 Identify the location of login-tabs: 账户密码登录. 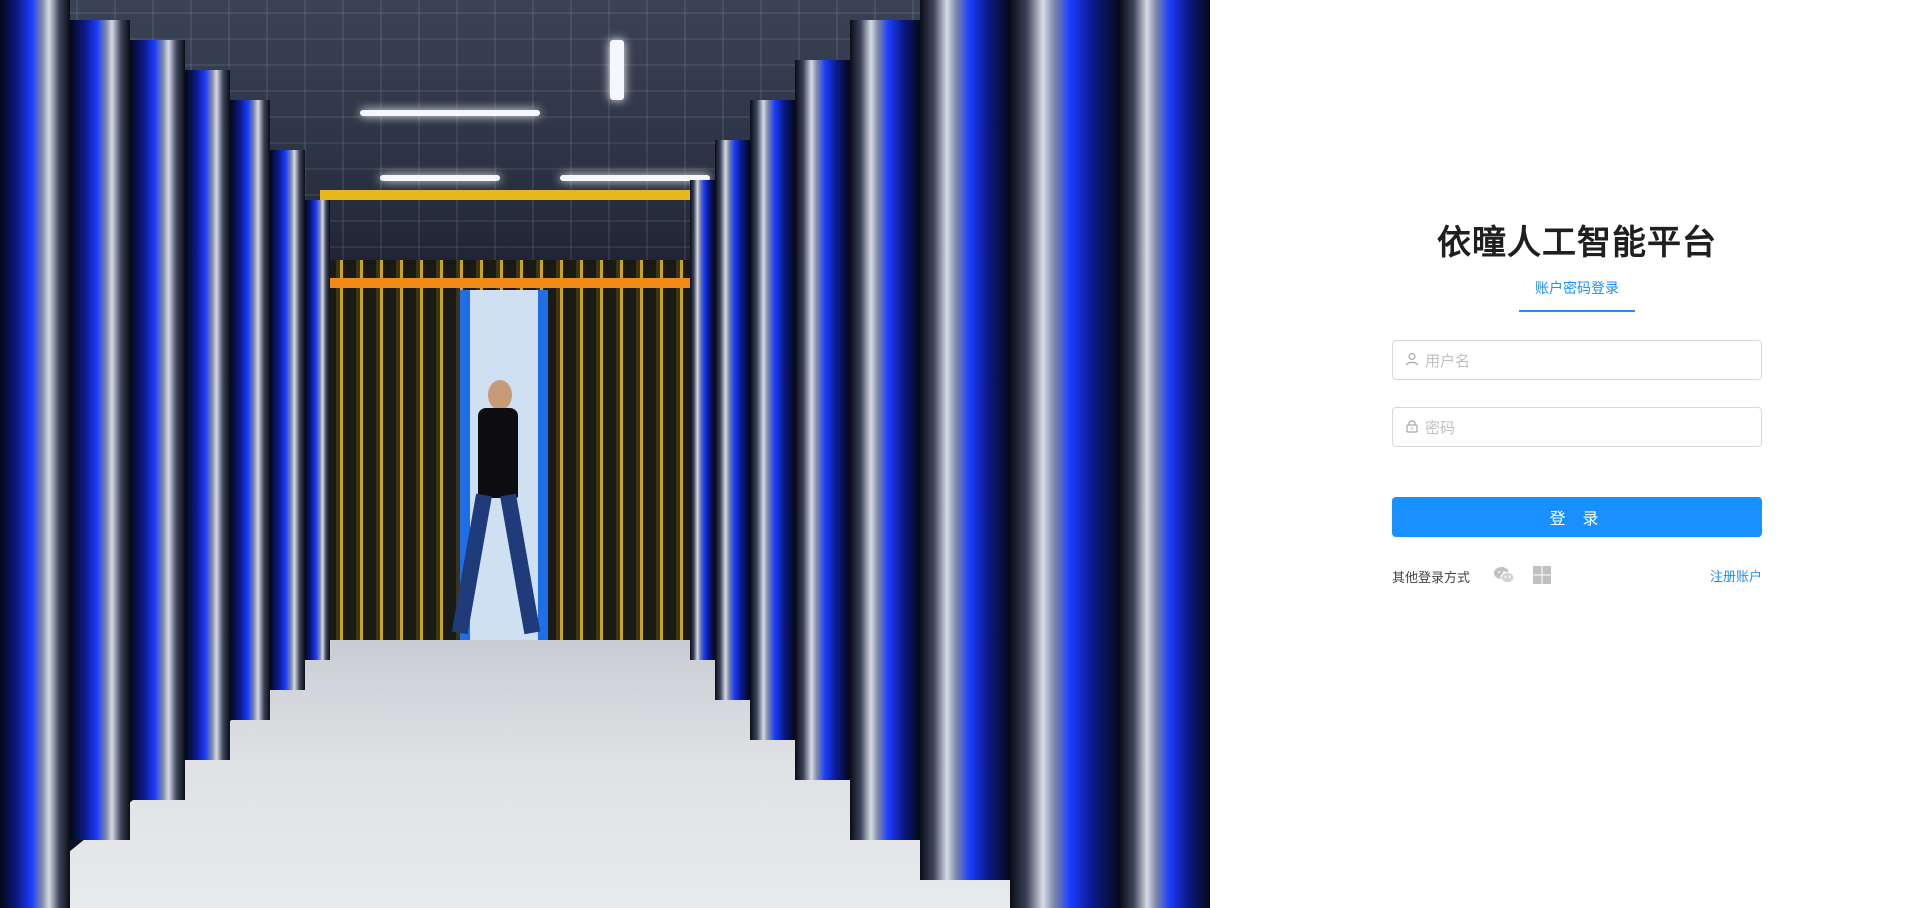
(1577, 296).